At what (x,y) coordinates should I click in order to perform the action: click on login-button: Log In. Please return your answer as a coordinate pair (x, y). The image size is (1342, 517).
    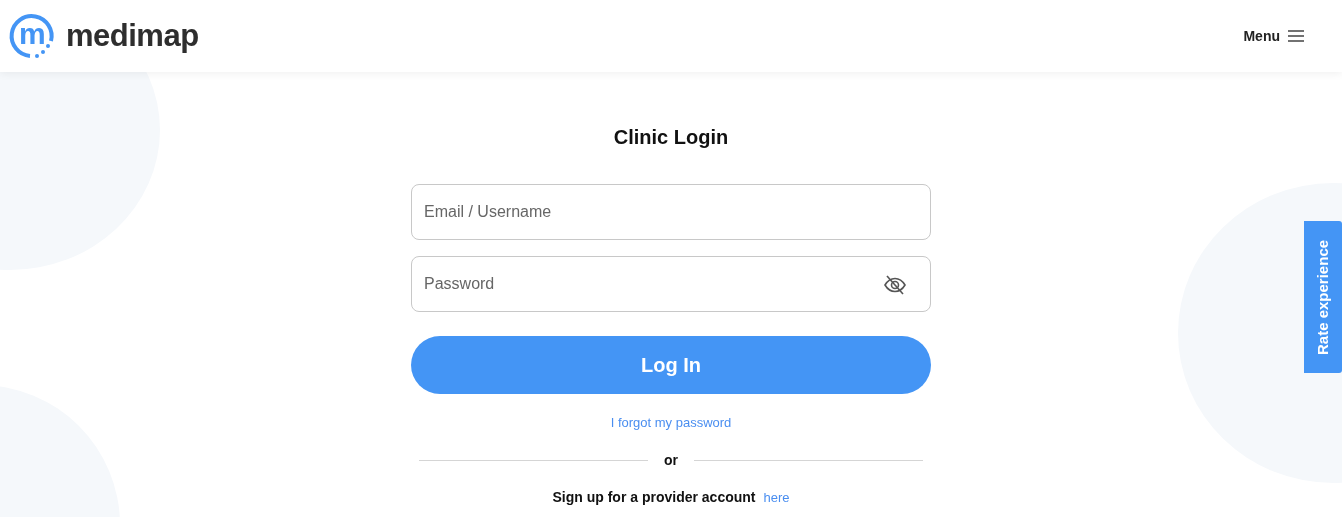
    Looking at the image, I should click on (671, 365).